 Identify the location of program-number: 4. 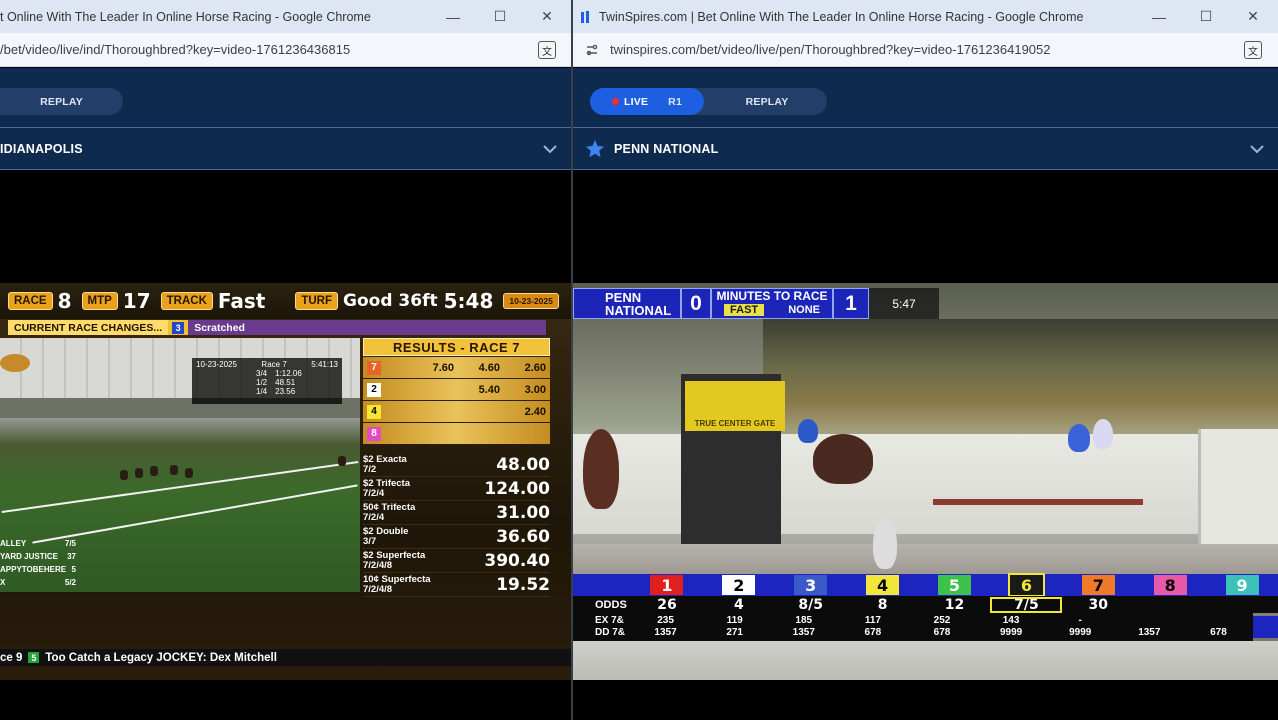
(883, 585).